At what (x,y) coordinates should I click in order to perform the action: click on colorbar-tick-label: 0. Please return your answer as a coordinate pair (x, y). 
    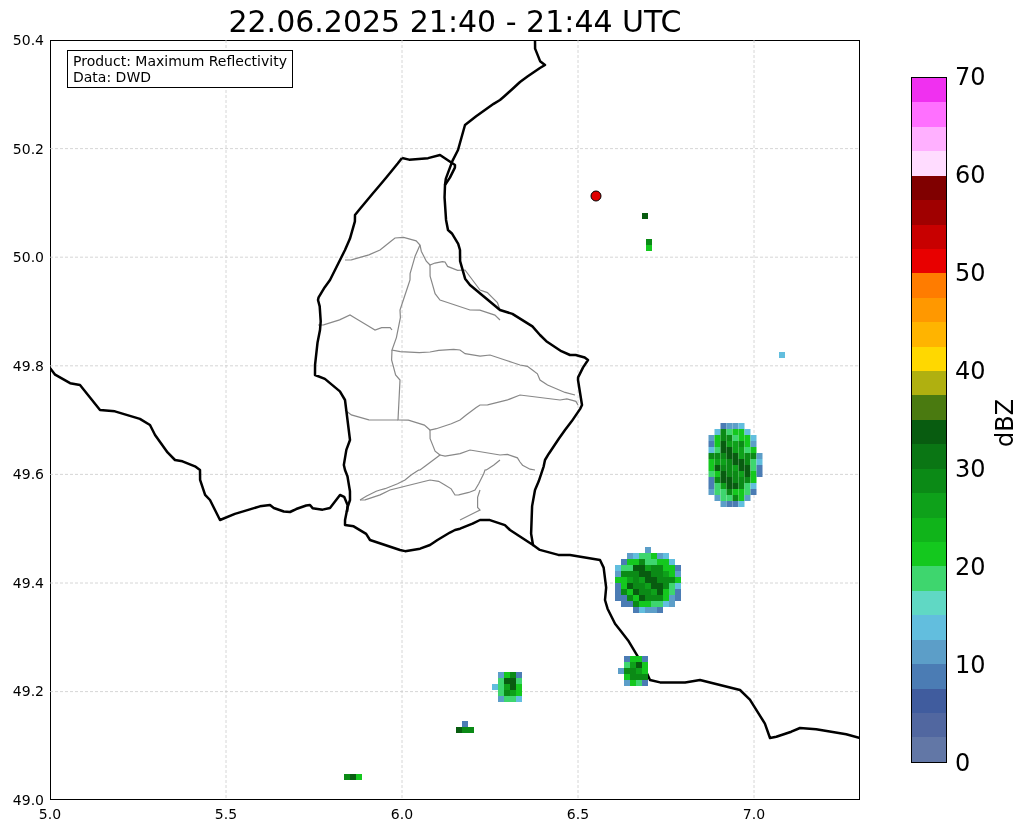
    Looking at the image, I should click on (963, 763).